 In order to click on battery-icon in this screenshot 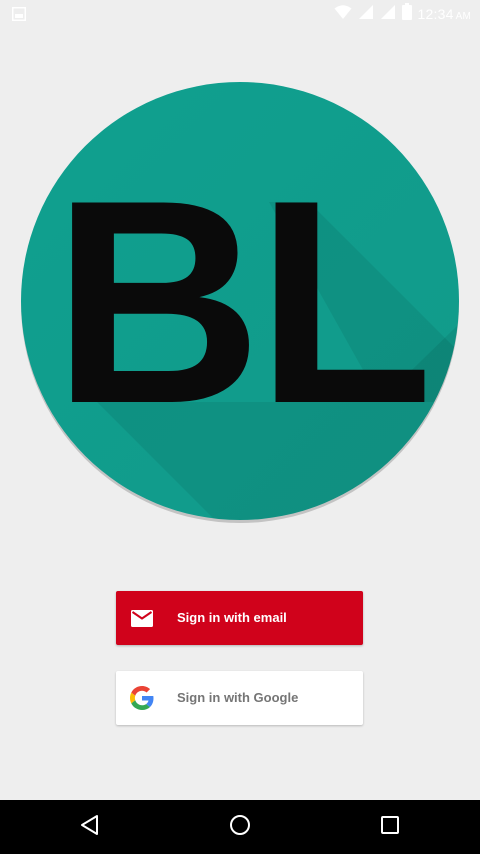, I will do `click(406, 14)`.